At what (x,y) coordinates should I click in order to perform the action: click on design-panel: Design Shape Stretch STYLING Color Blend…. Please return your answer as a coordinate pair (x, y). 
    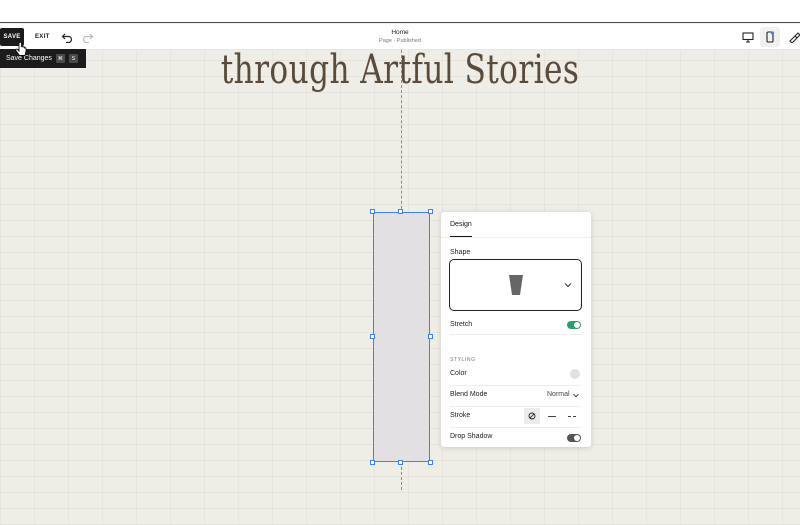
    Looking at the image, I should click on (516, 329).